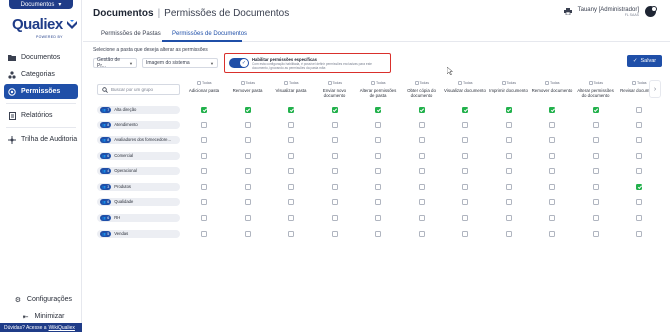  I want to click on save-button: ✓ Salvar, so click(644, 61).